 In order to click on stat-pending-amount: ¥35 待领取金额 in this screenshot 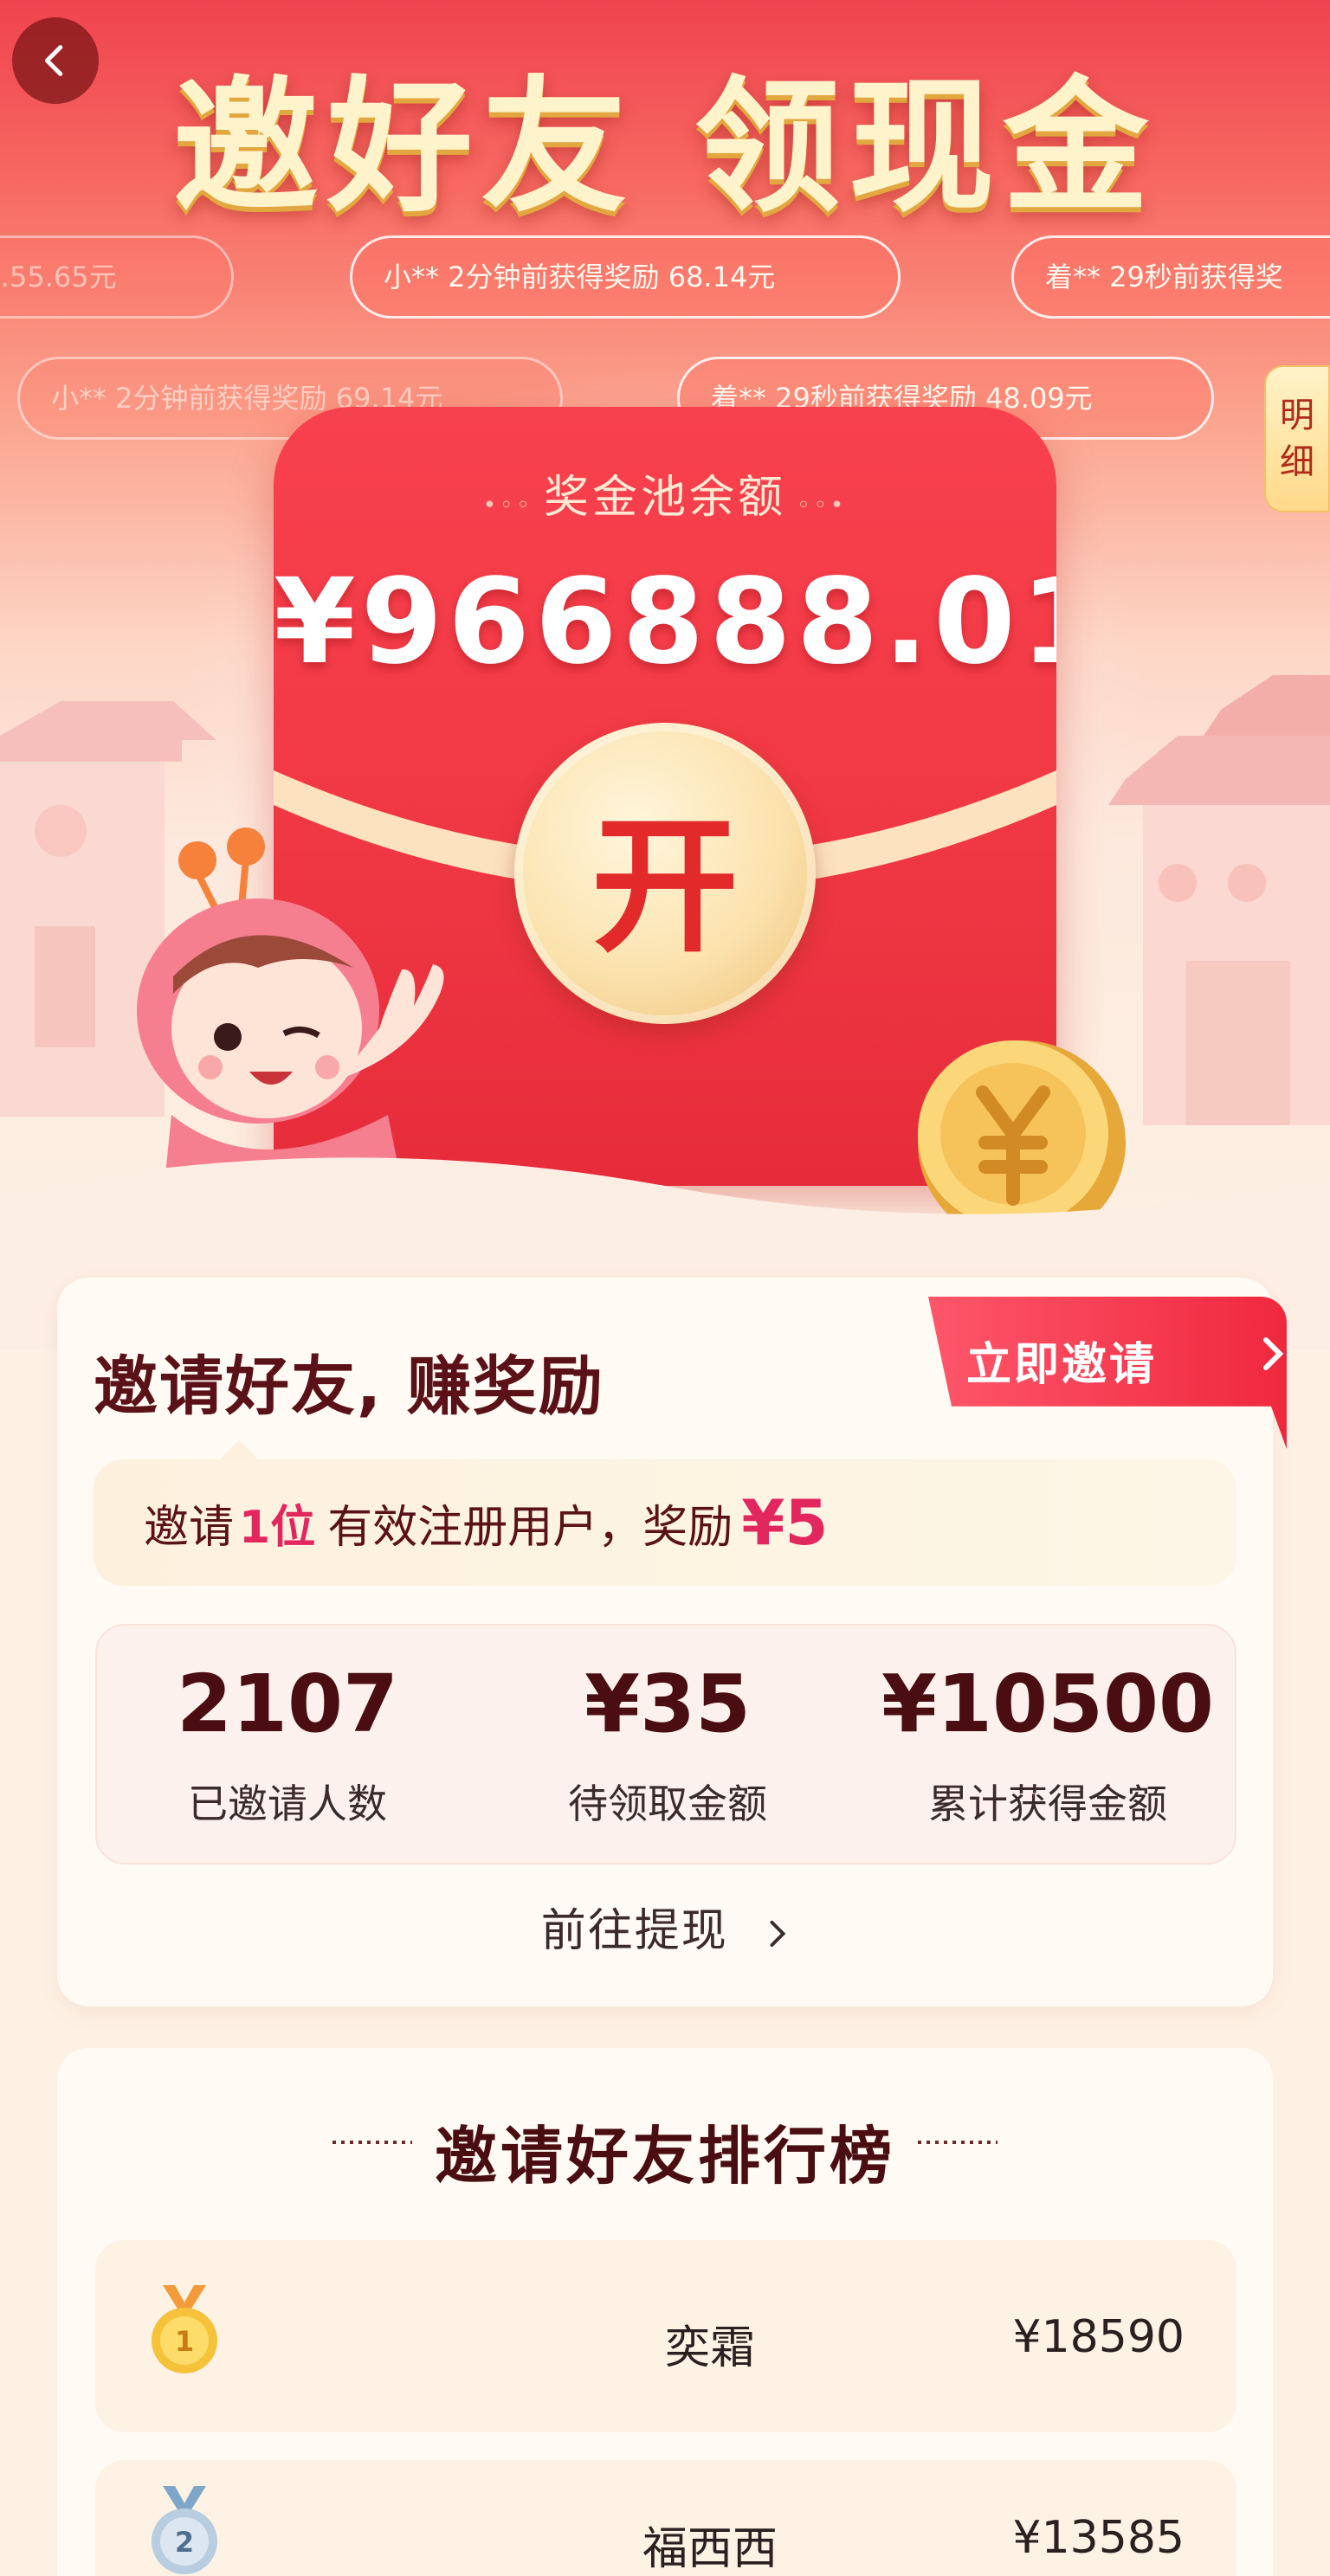, I will do `click(667, 1743)`.